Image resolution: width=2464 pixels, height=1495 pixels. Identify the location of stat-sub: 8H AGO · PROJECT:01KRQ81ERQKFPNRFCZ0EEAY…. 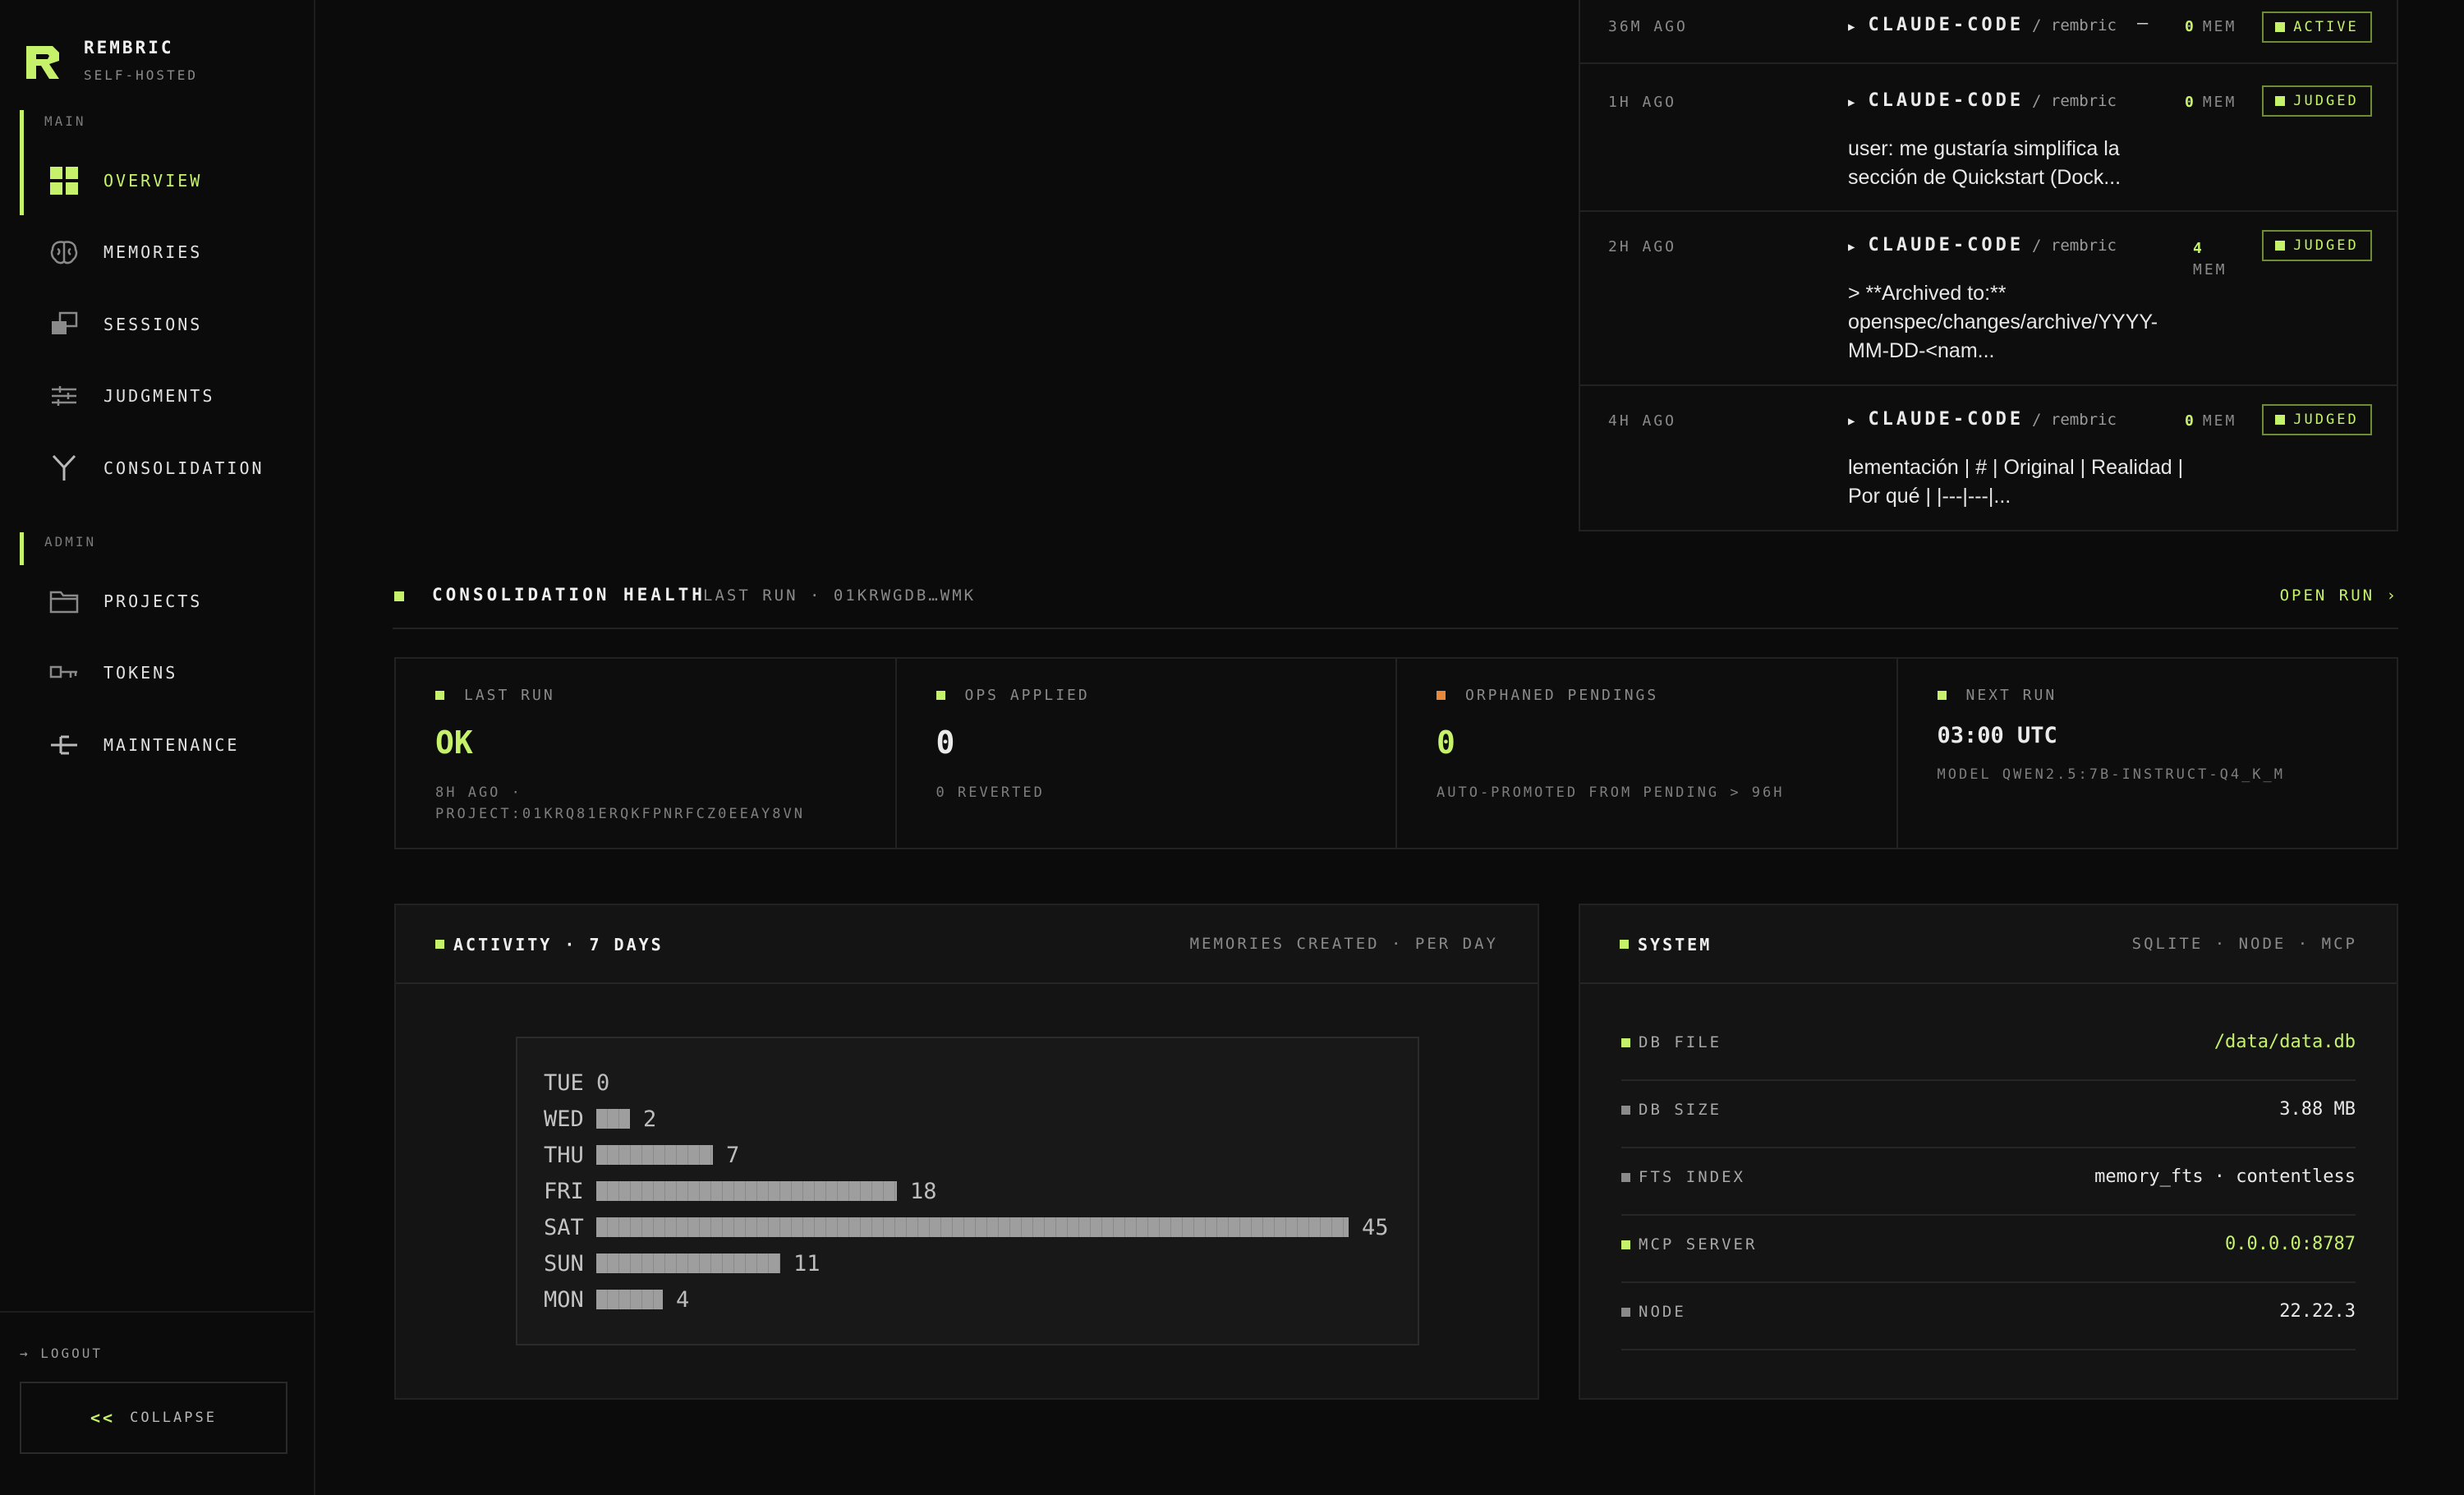
(620, 803).